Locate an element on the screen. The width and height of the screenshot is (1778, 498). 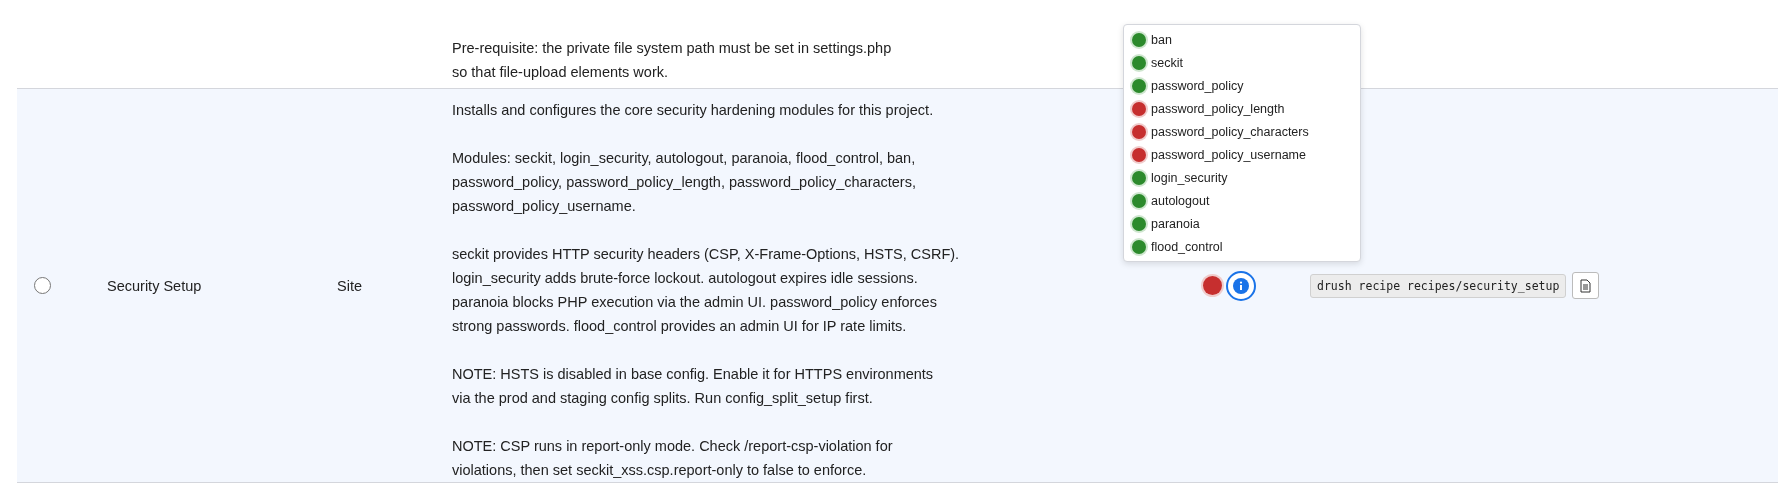
module-name: password_policy_username is located at coordinates (1228, 154).